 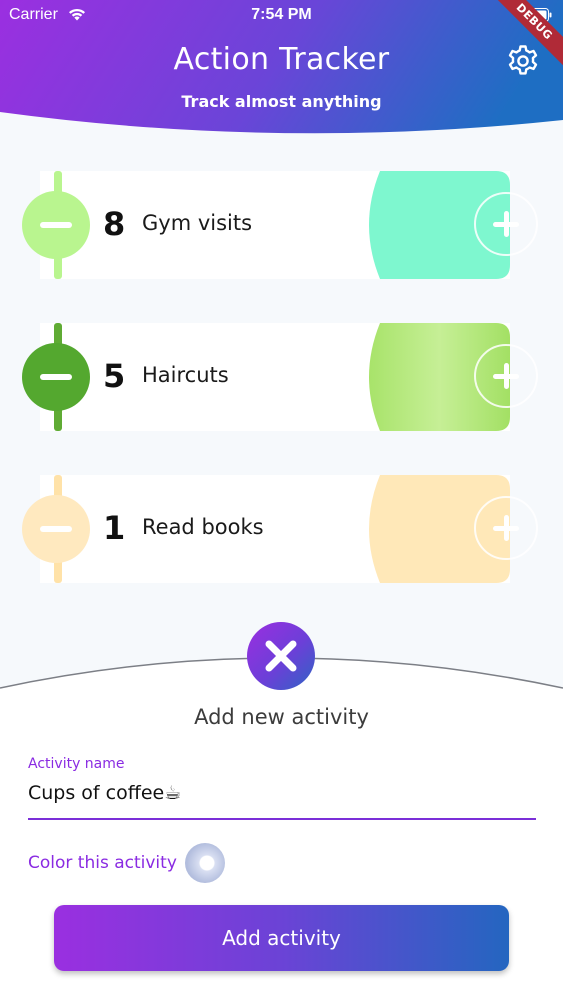 I want to click on close-icon, so click(x=281, y=656).